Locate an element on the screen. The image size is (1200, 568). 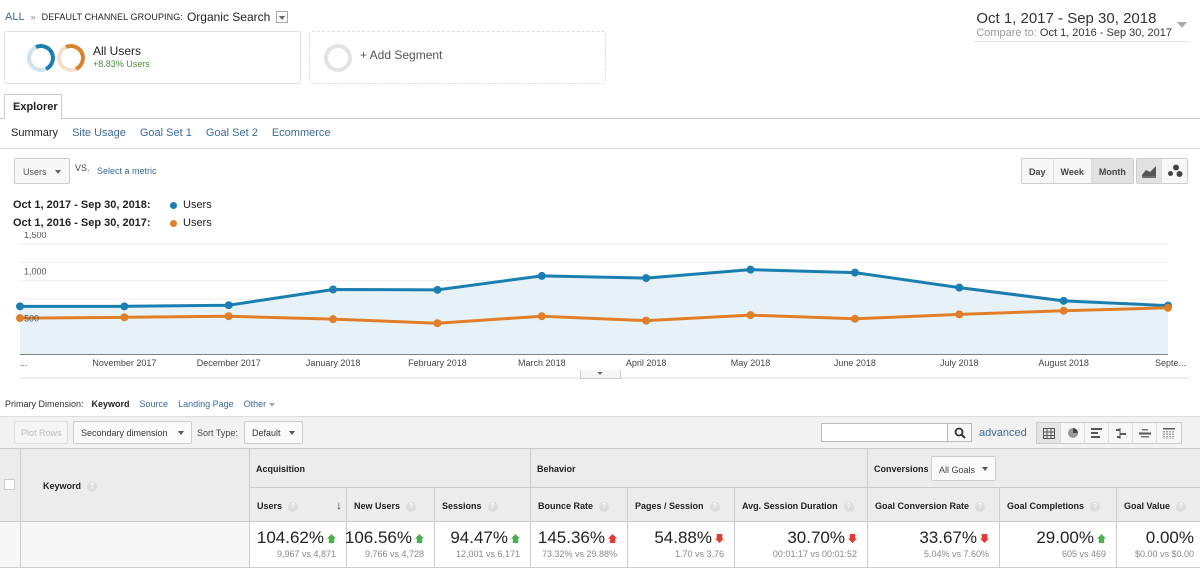
keyword-header: Keyword? is located at coordinates (135, 485).